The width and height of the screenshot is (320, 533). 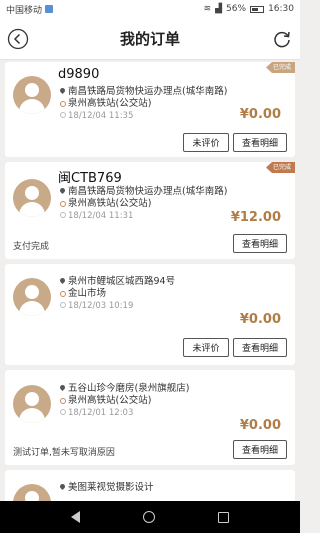 I want to click on system-nav-bar, so click(x=150, y=517).